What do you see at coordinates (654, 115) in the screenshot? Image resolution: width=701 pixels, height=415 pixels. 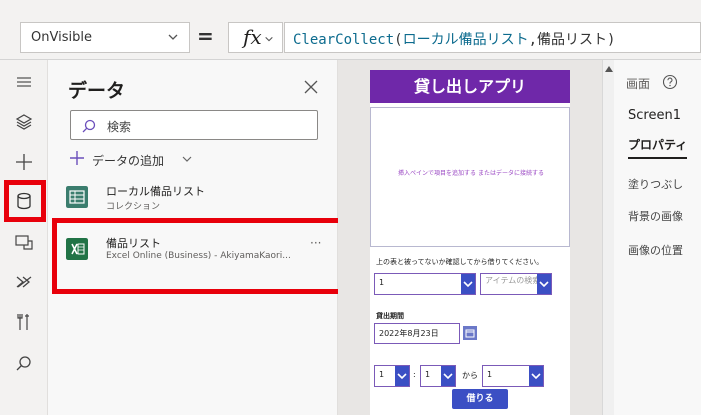 I see `screen-name: Screen1` at bounding box center [654, 115].